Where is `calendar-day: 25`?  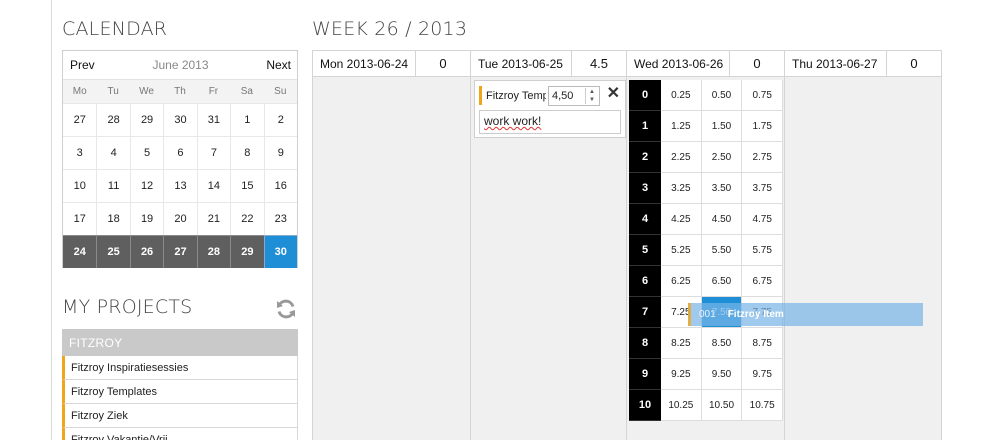 calendar-day: 25 is located at coordinates (113, 251).